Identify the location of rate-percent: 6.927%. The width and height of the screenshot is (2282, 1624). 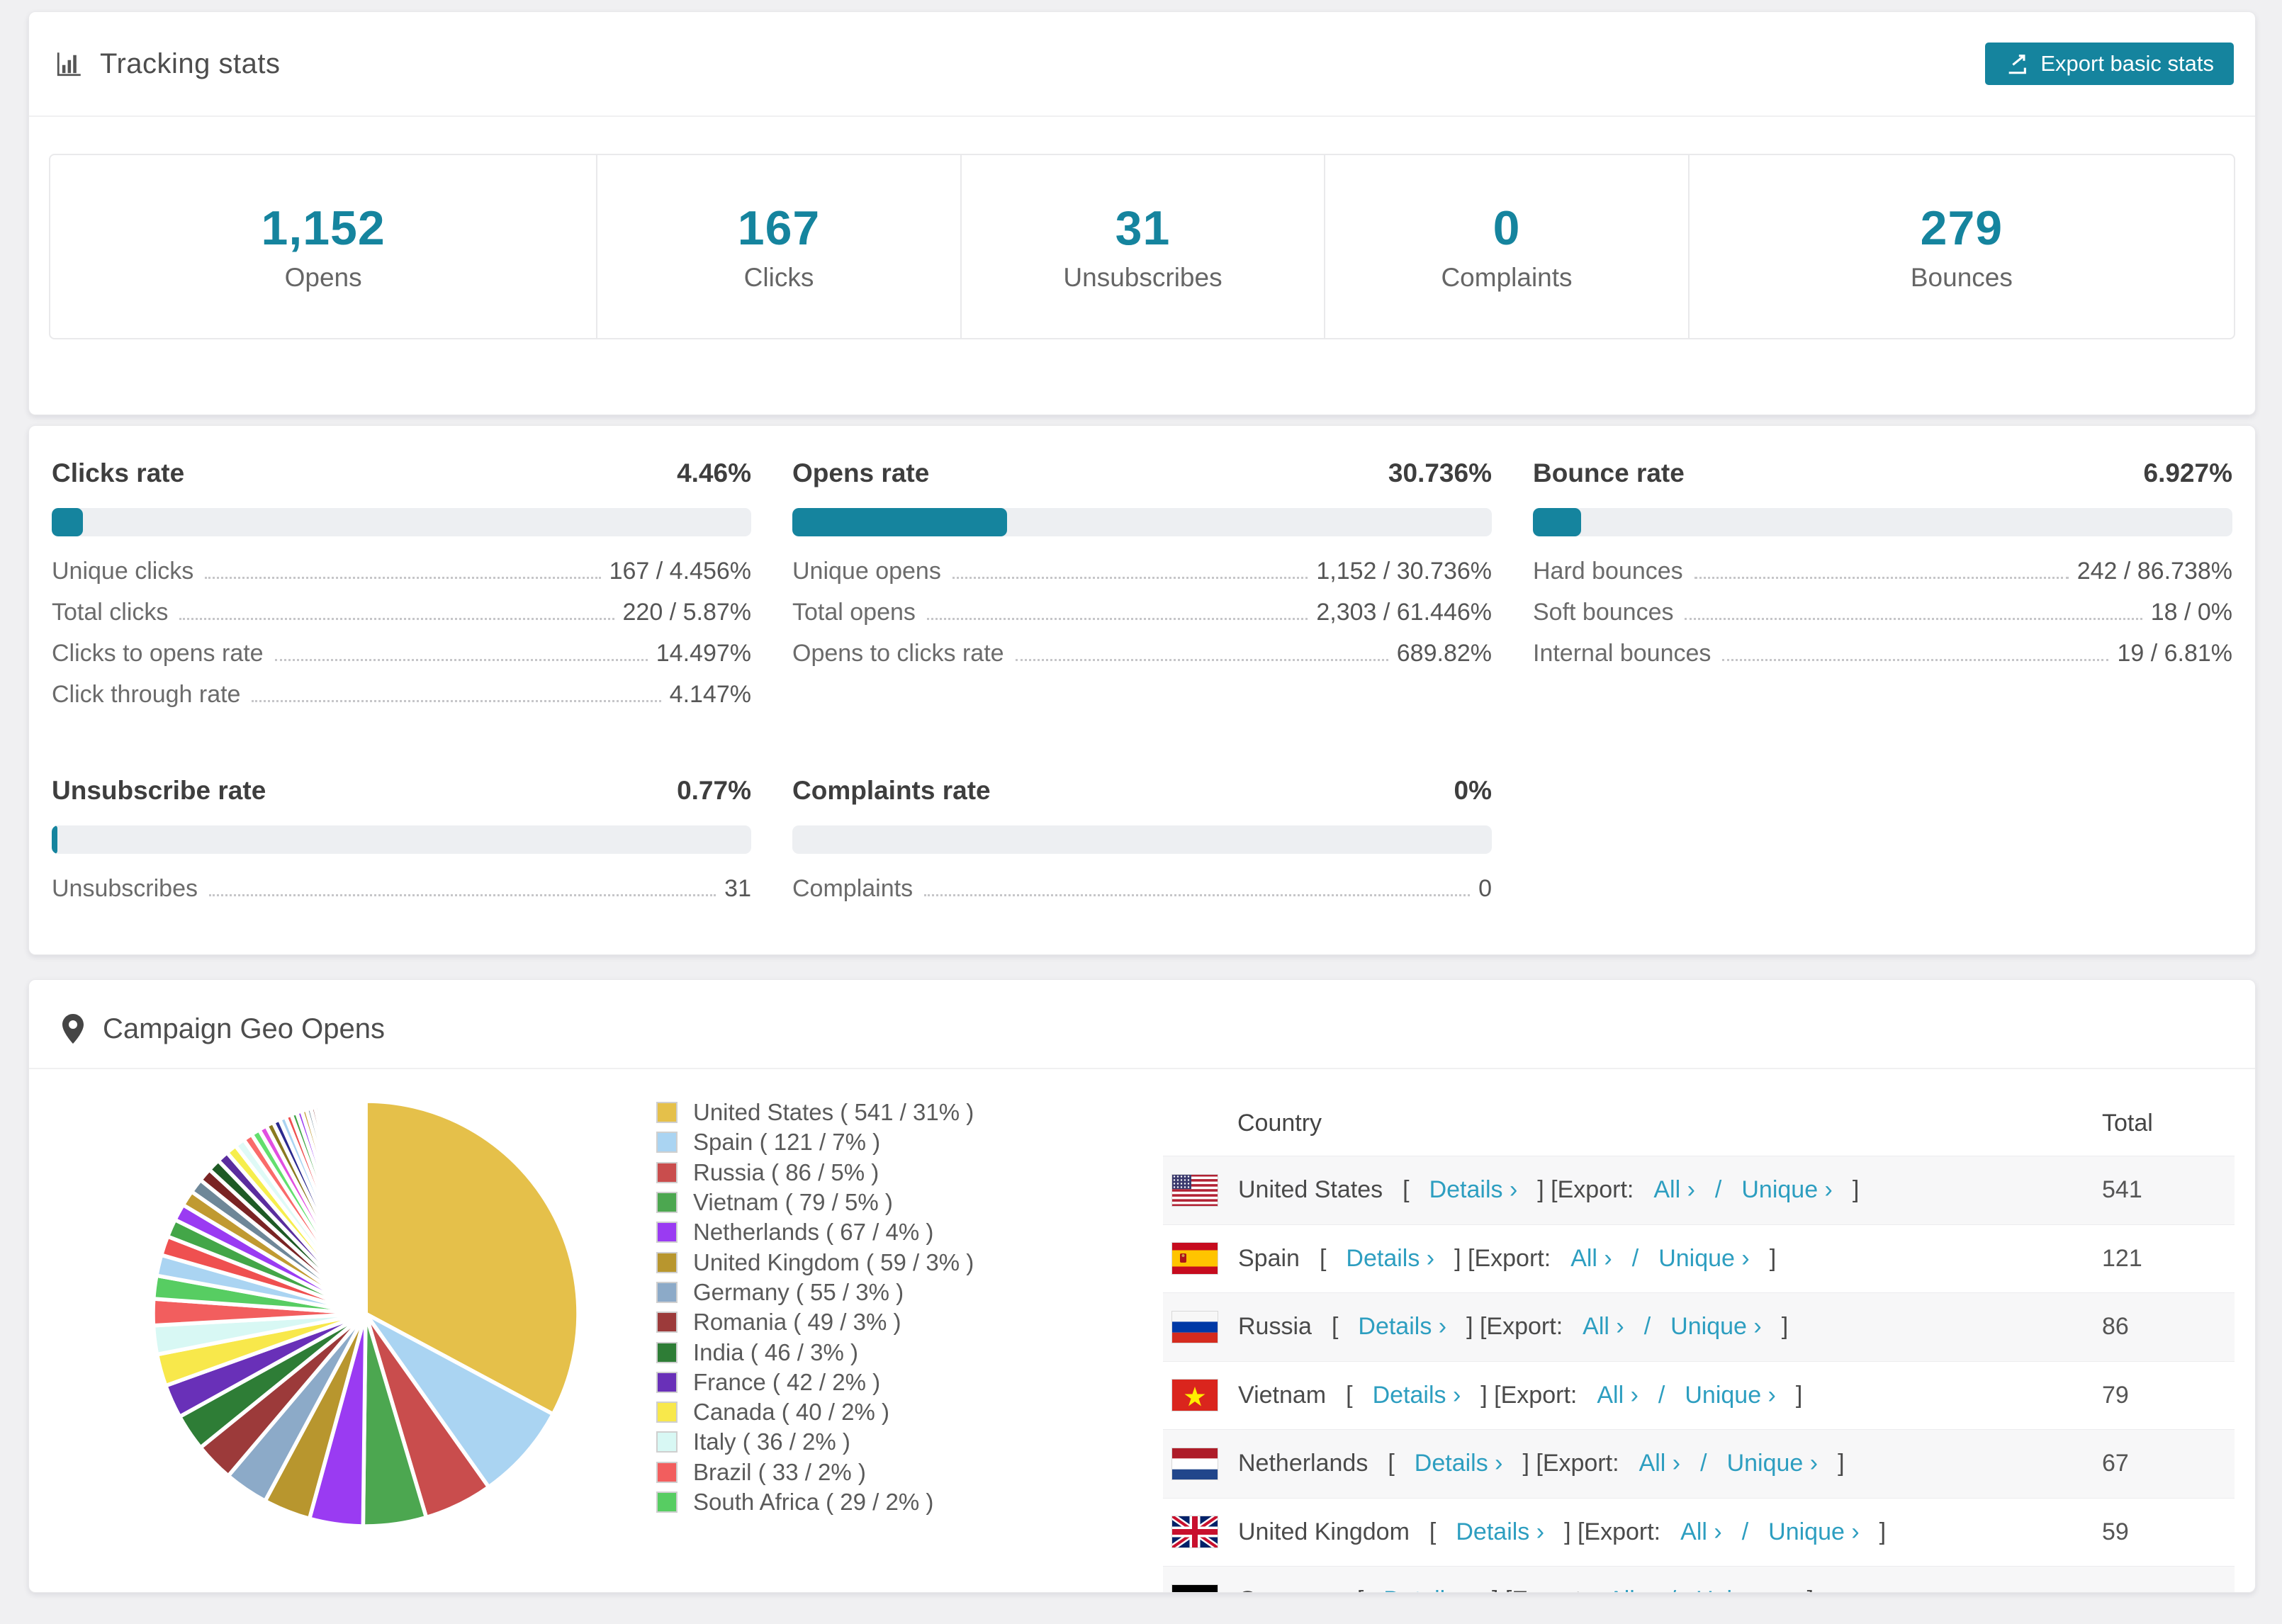
(2188, 472).